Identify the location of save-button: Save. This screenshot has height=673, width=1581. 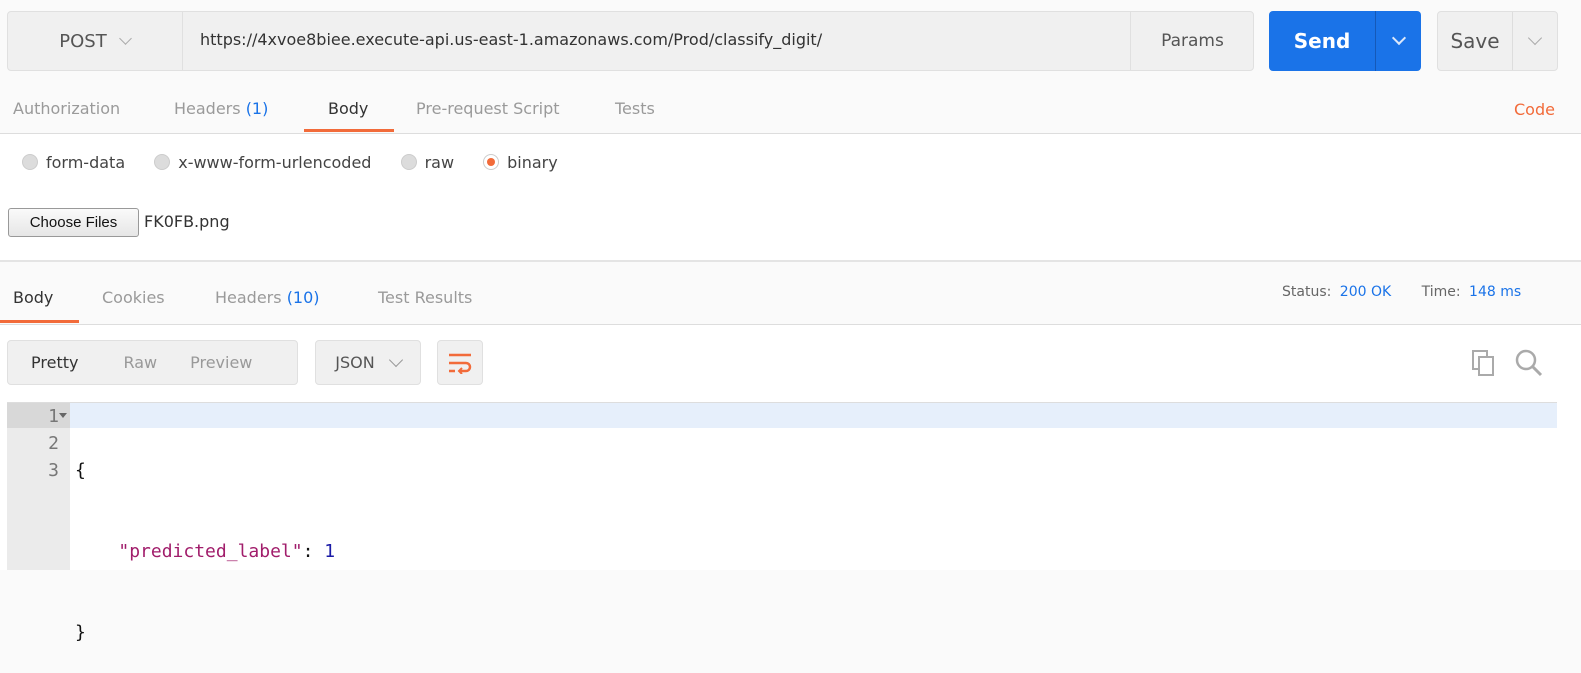
(1475, 41).